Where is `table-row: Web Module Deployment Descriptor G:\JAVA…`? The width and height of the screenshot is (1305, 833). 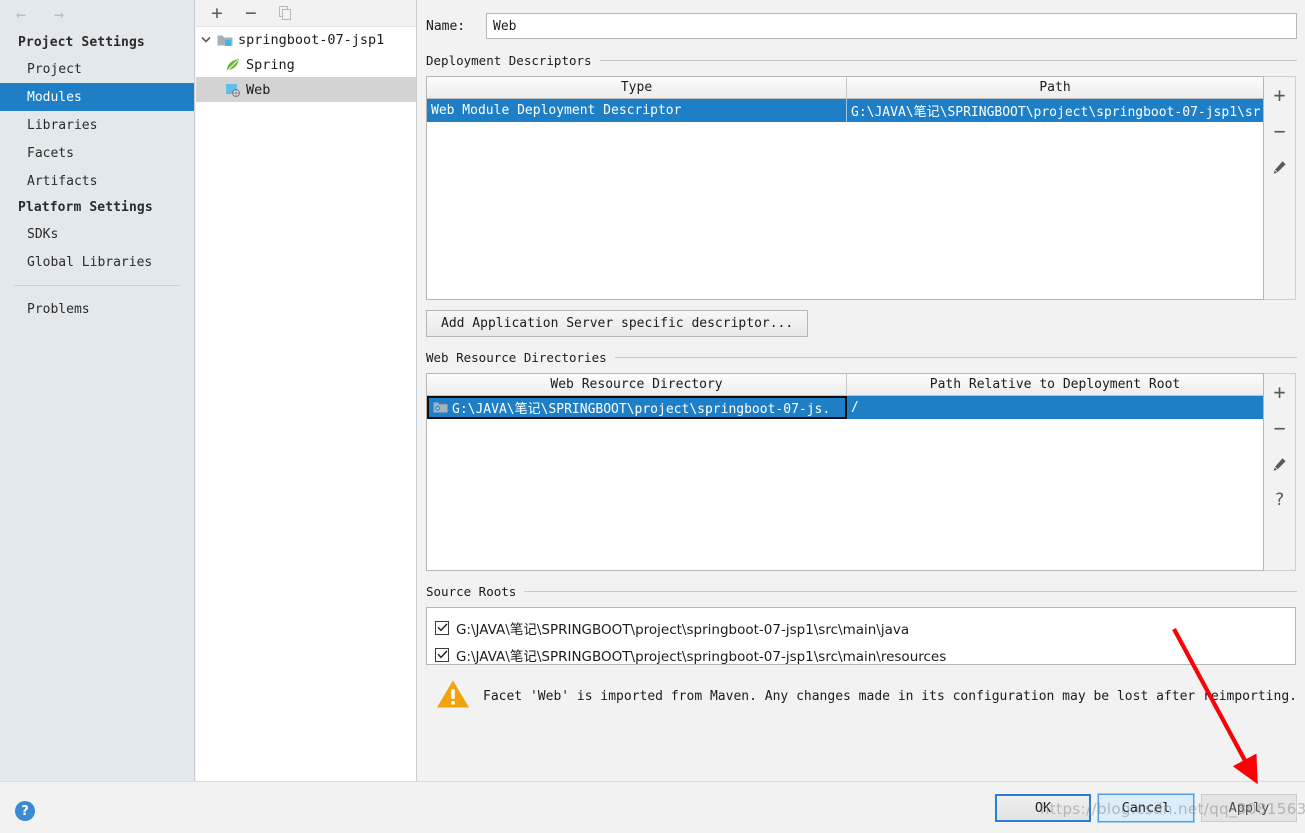
table-row: Web Module Deployment Descriptor G:\JAVA… is located at coordinates (845, 110).